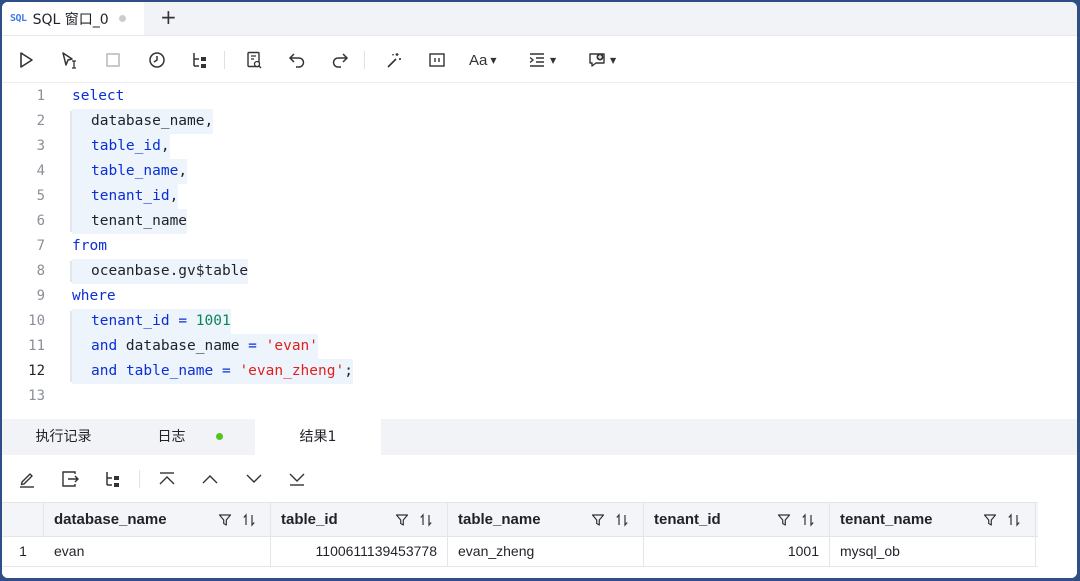 The width and height of the screenshot is (1080, 581). Describe the element at coordinates (26, 60) in the screenshot. I see `run-button` at that location.